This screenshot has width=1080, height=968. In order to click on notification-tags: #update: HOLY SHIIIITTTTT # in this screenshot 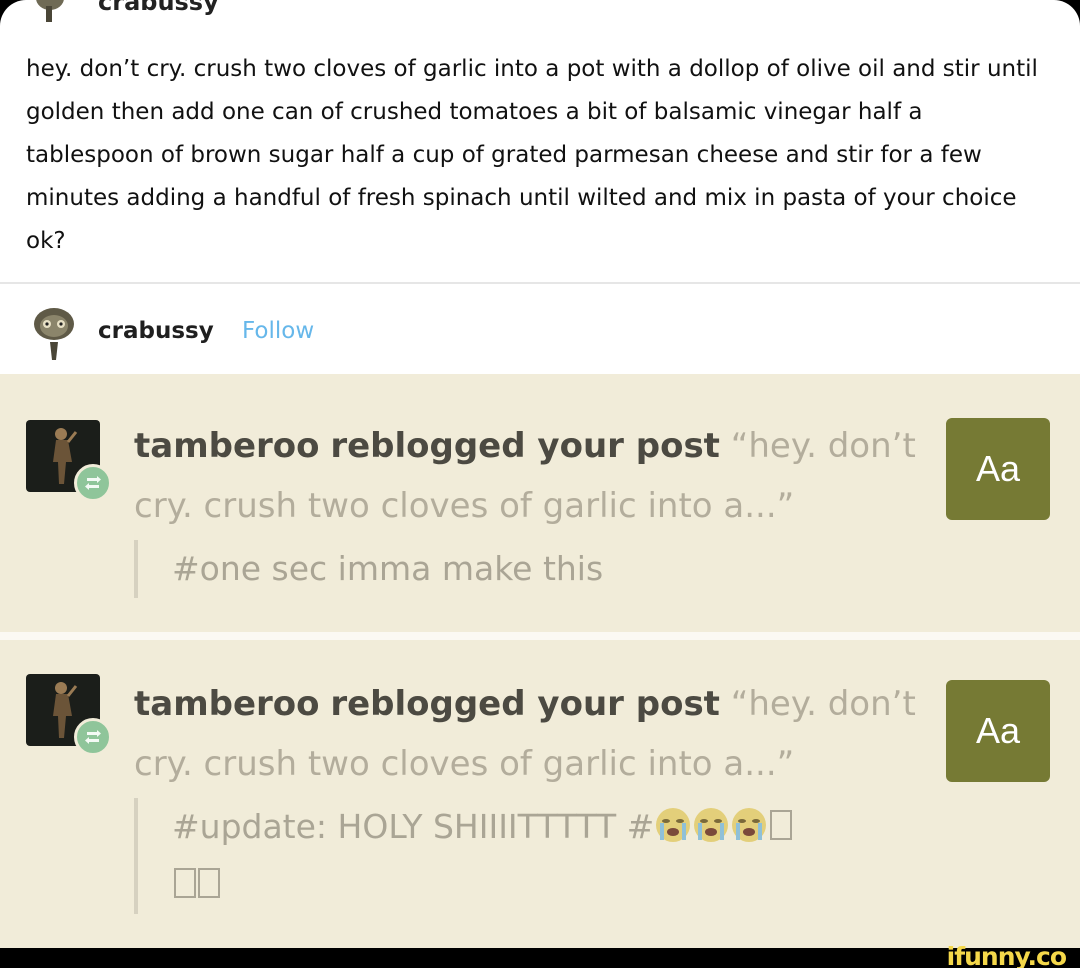, I will do `click(534, 856)`.